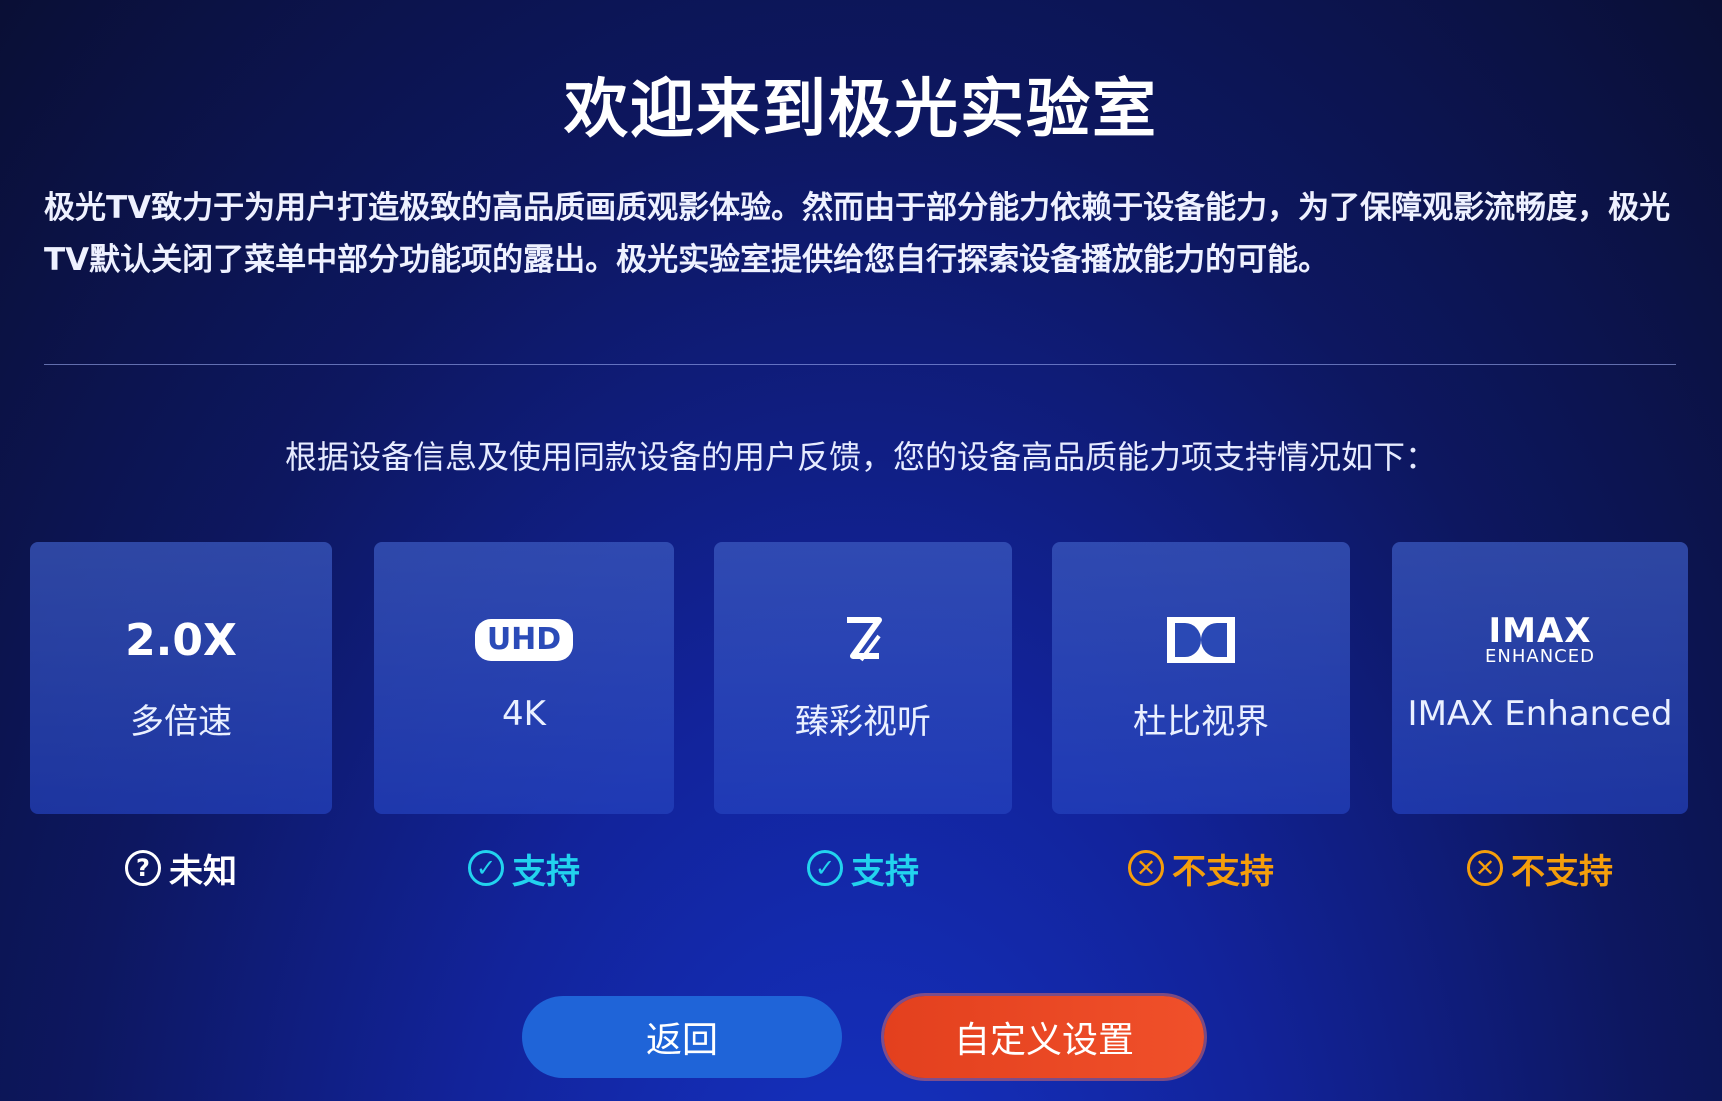  I want to click on capability-label: 臻彩视听, so click(863, 722).